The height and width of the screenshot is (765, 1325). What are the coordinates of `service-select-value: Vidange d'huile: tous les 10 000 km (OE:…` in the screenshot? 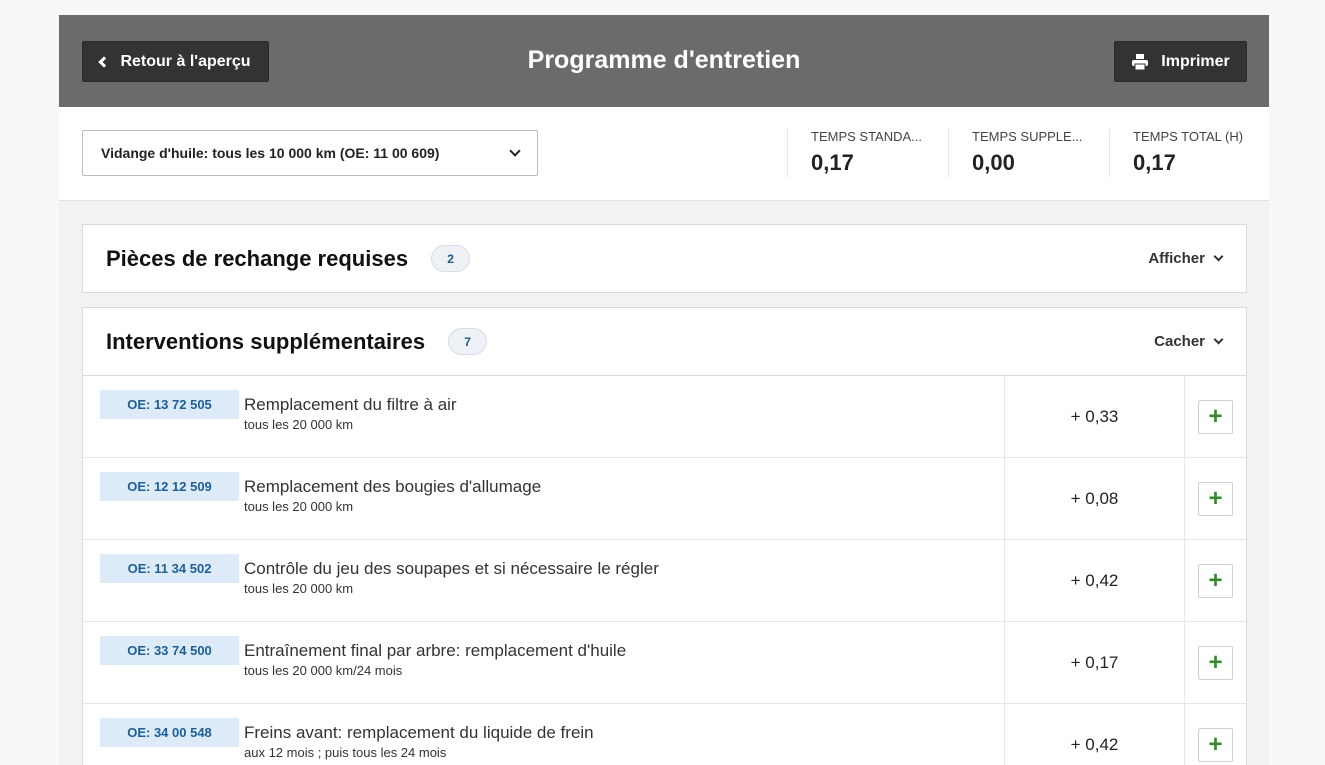 It's located at (270, 153).